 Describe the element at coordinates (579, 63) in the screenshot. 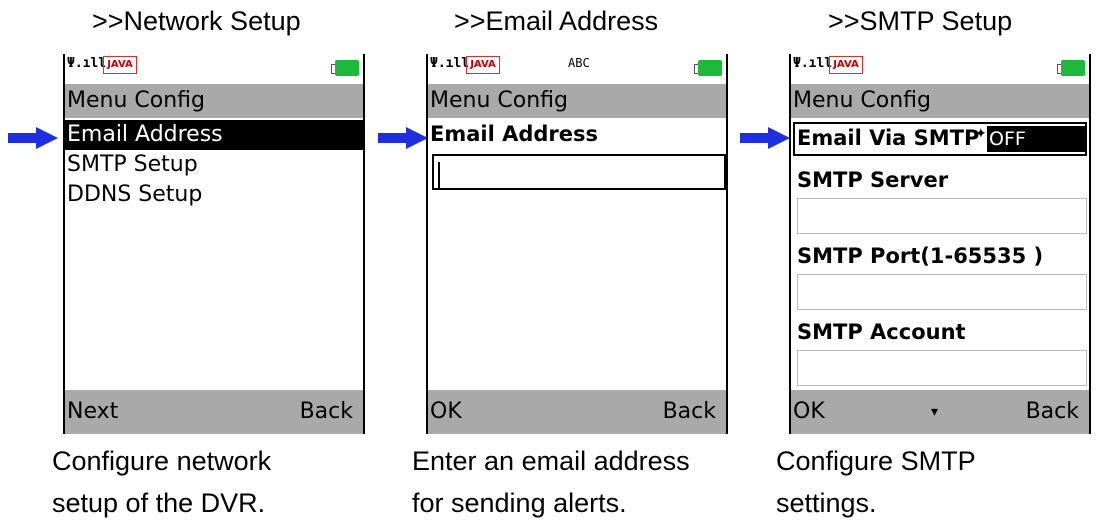

I see `input-mode-indicator: ABC` at that location.